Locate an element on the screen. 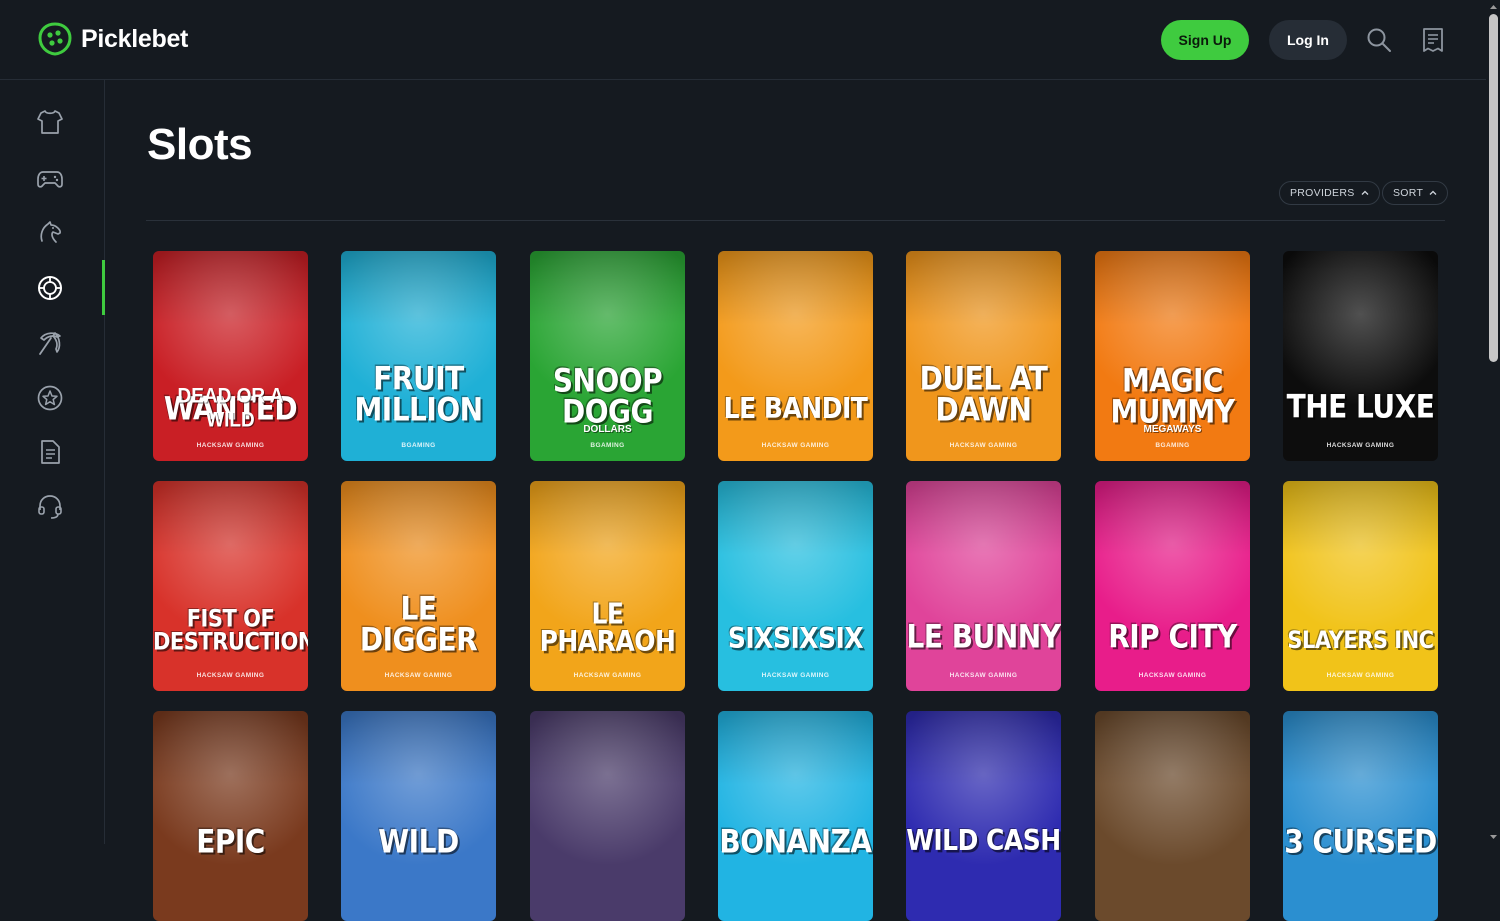  game-title: DUEL AT DAWN is located at coordinates (983, 393).